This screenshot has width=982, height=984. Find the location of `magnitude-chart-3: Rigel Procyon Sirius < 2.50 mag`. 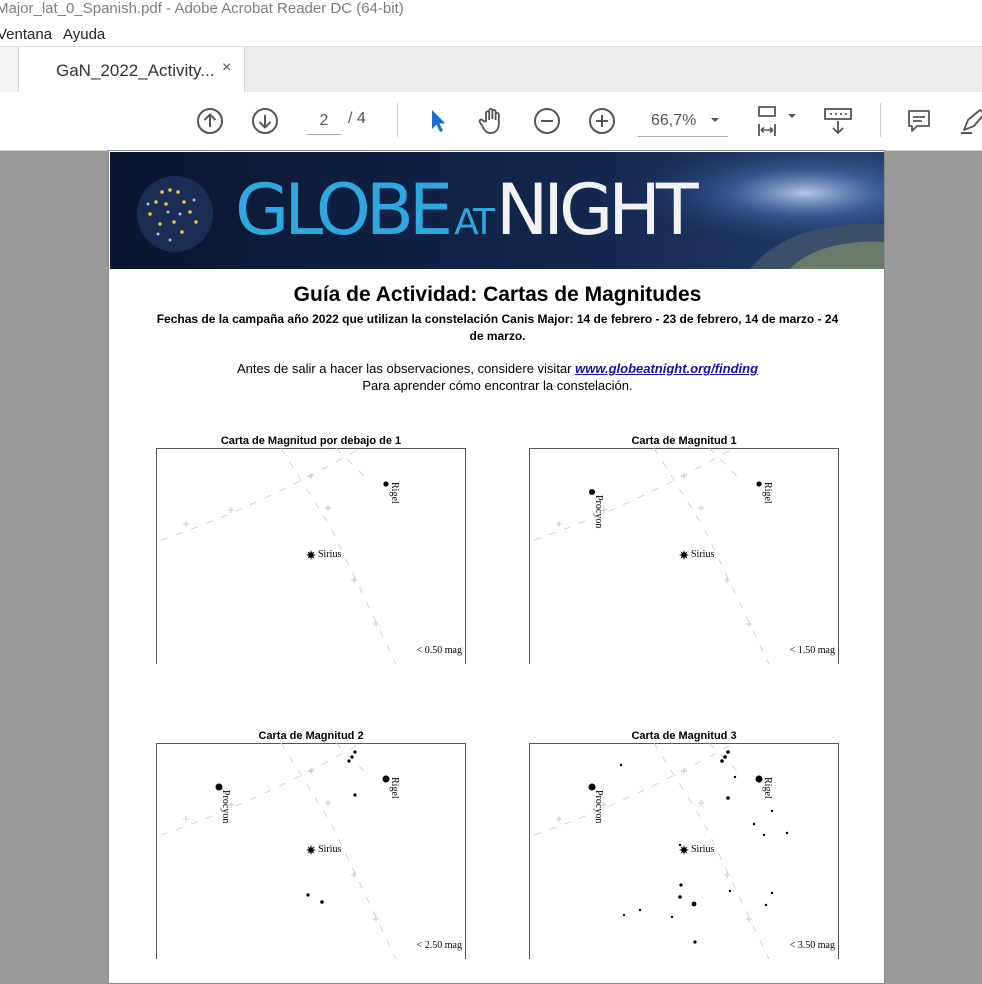

magnitude-chart-3: Rigel Procyon Sirius < 2.50 mag is located at coordinates (311, 851).